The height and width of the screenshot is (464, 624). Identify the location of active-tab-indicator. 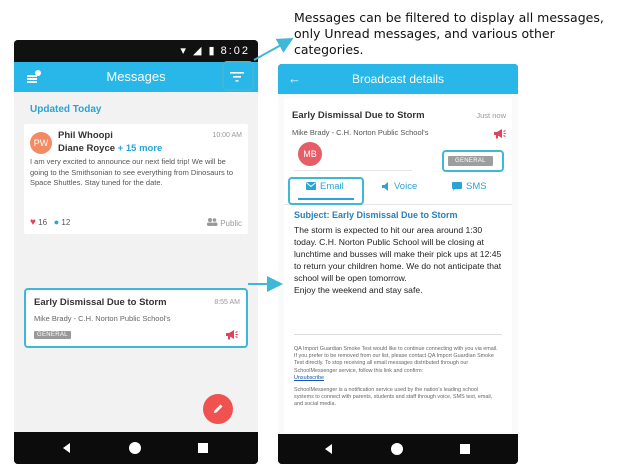
(326, 199).